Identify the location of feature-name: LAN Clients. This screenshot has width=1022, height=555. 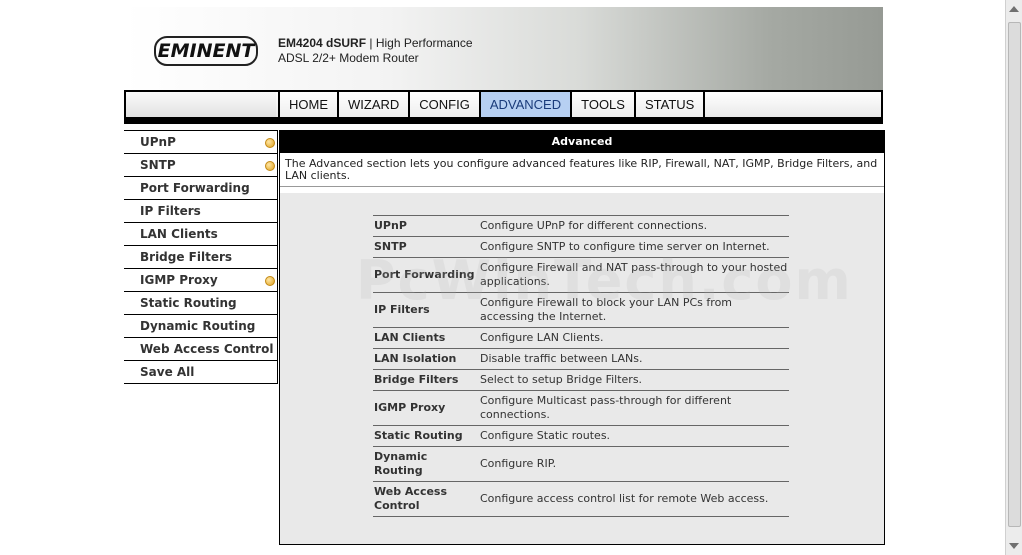
(426, 338).